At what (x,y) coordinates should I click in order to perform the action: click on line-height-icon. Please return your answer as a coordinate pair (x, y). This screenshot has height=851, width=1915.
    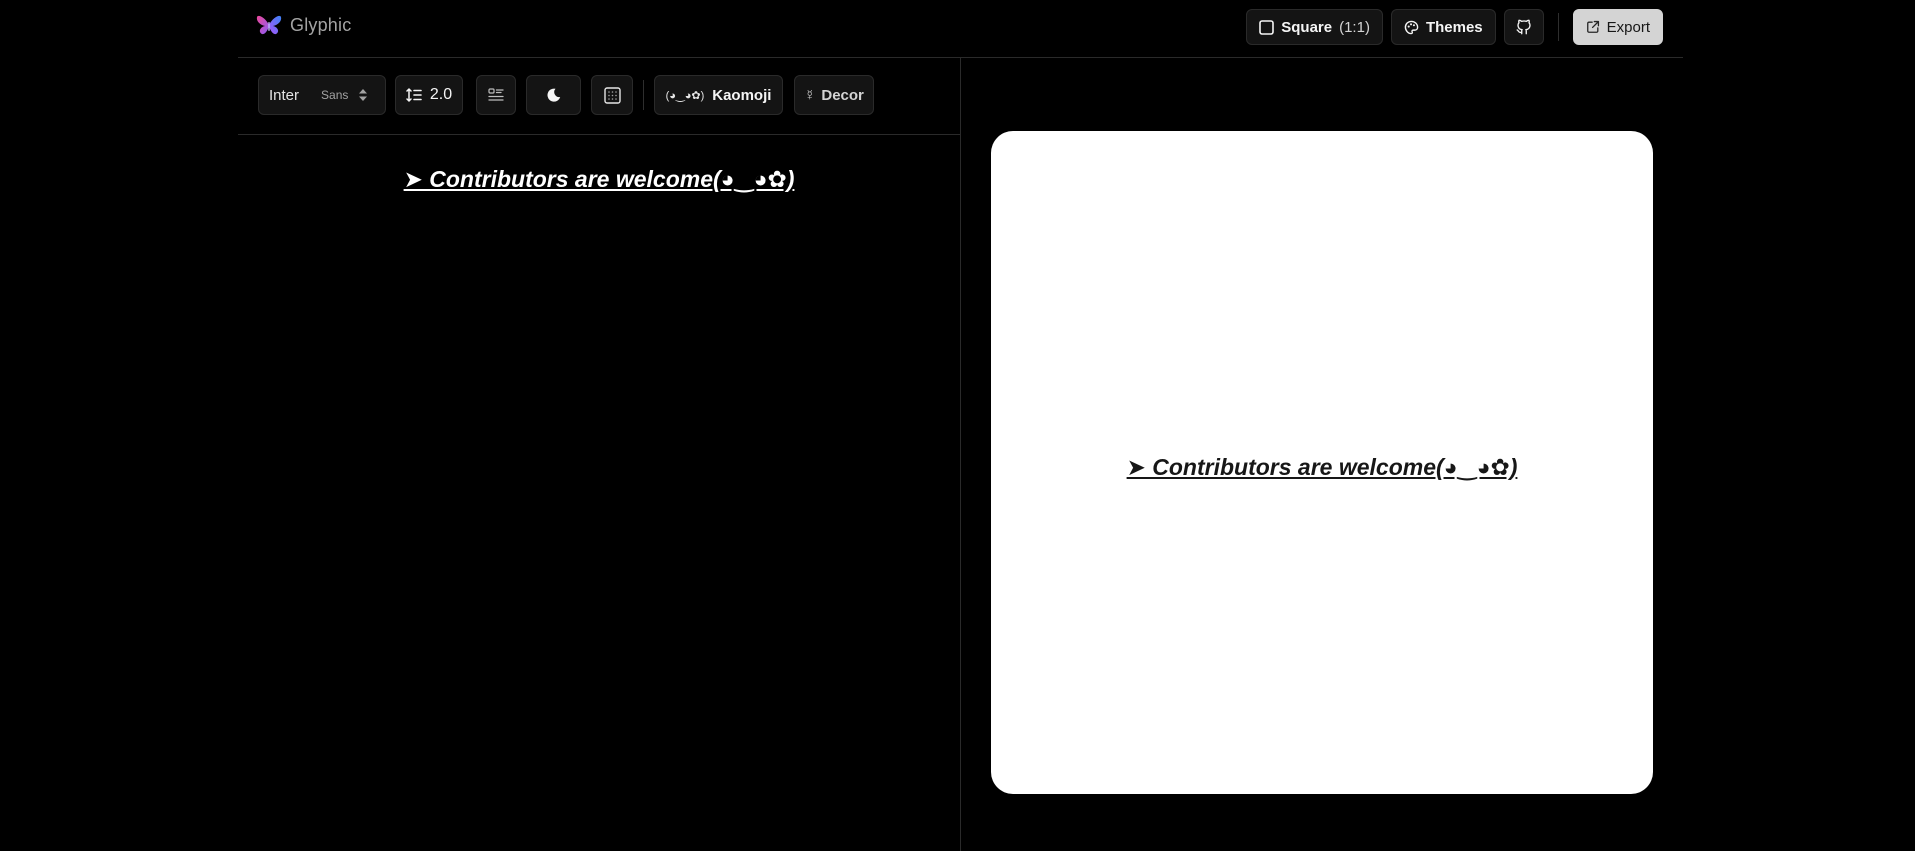
    Looking at the image, I should click on (414, 95).